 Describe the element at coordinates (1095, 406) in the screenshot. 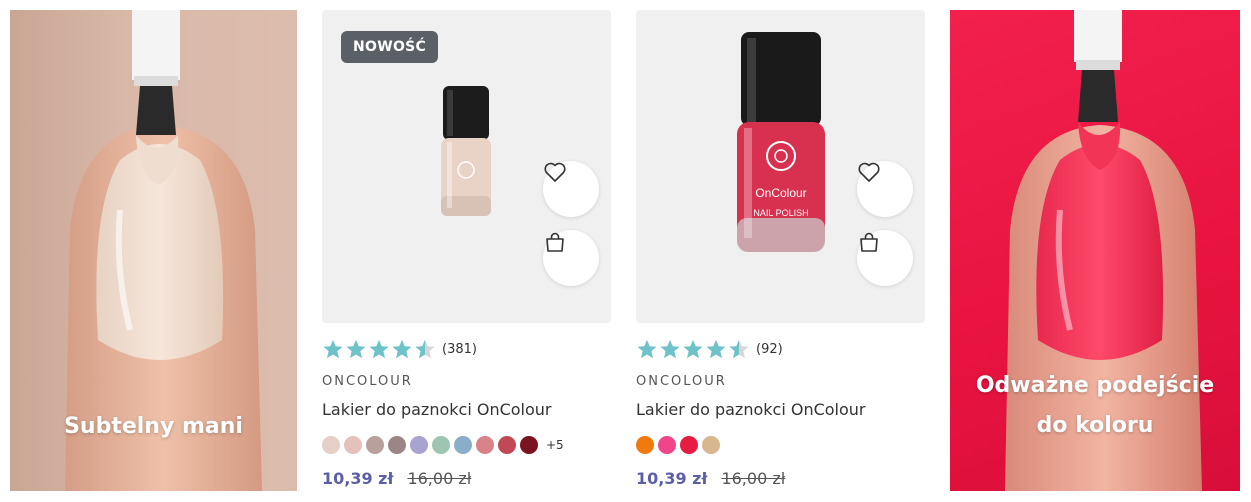

I see `promo-caption: Odważne podejście do koloru` at that location.